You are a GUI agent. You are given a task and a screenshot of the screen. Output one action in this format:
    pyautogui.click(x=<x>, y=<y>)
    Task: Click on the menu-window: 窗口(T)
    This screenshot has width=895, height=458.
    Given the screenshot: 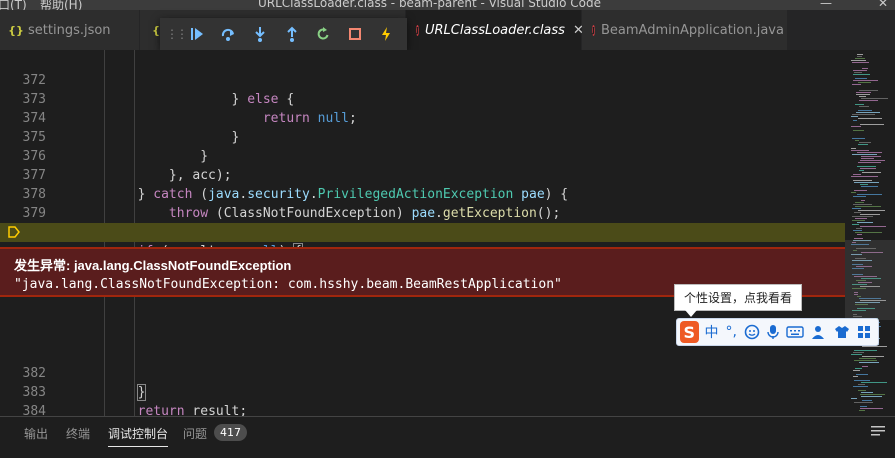 What is the action you would take?
    pyautogui.click(x=13, y=5)
    